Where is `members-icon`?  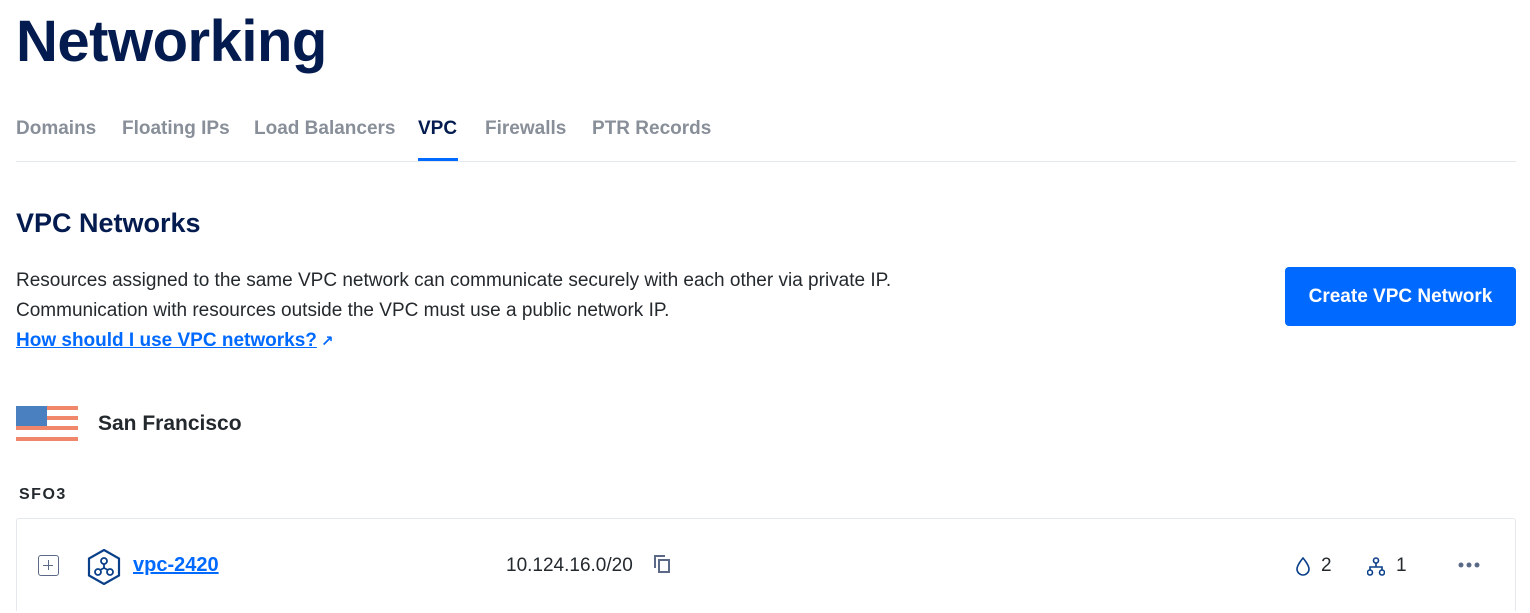 members-icon is located at coordinates (1376, 566).